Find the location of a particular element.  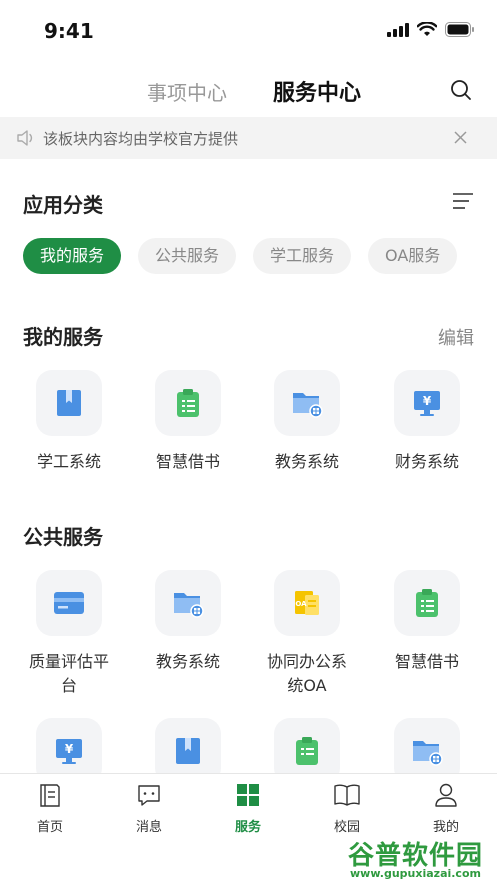

service-item: 质量评估平台 is located at coordinates (69, 634).